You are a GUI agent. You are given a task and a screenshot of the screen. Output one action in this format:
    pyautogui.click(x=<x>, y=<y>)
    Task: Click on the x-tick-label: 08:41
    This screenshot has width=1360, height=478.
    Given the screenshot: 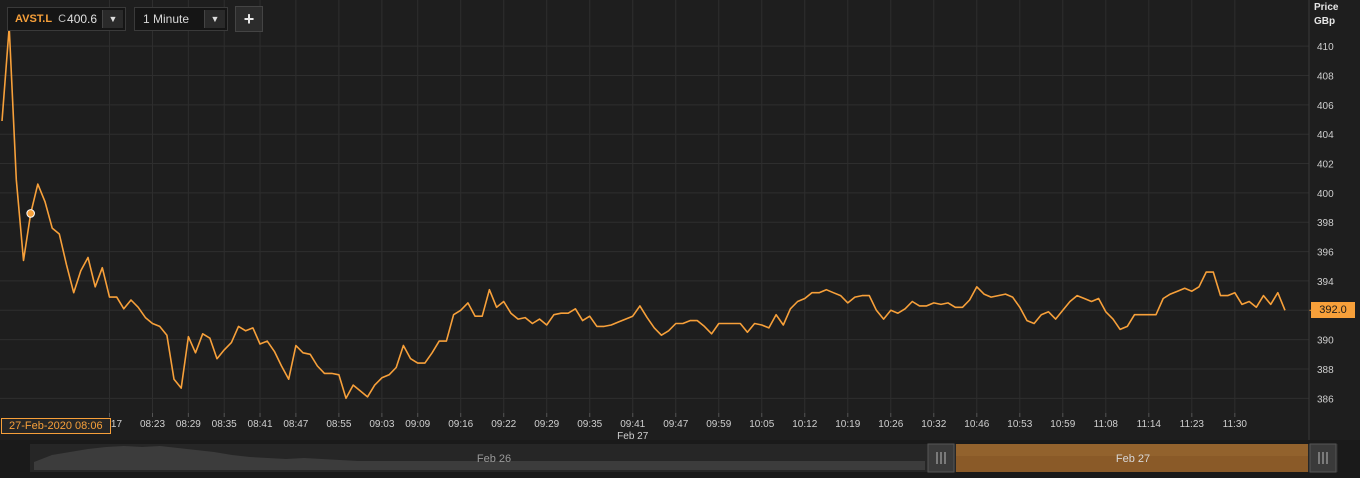 What is the action you would take?
    pyautogui.click(x=260, y=424)
    